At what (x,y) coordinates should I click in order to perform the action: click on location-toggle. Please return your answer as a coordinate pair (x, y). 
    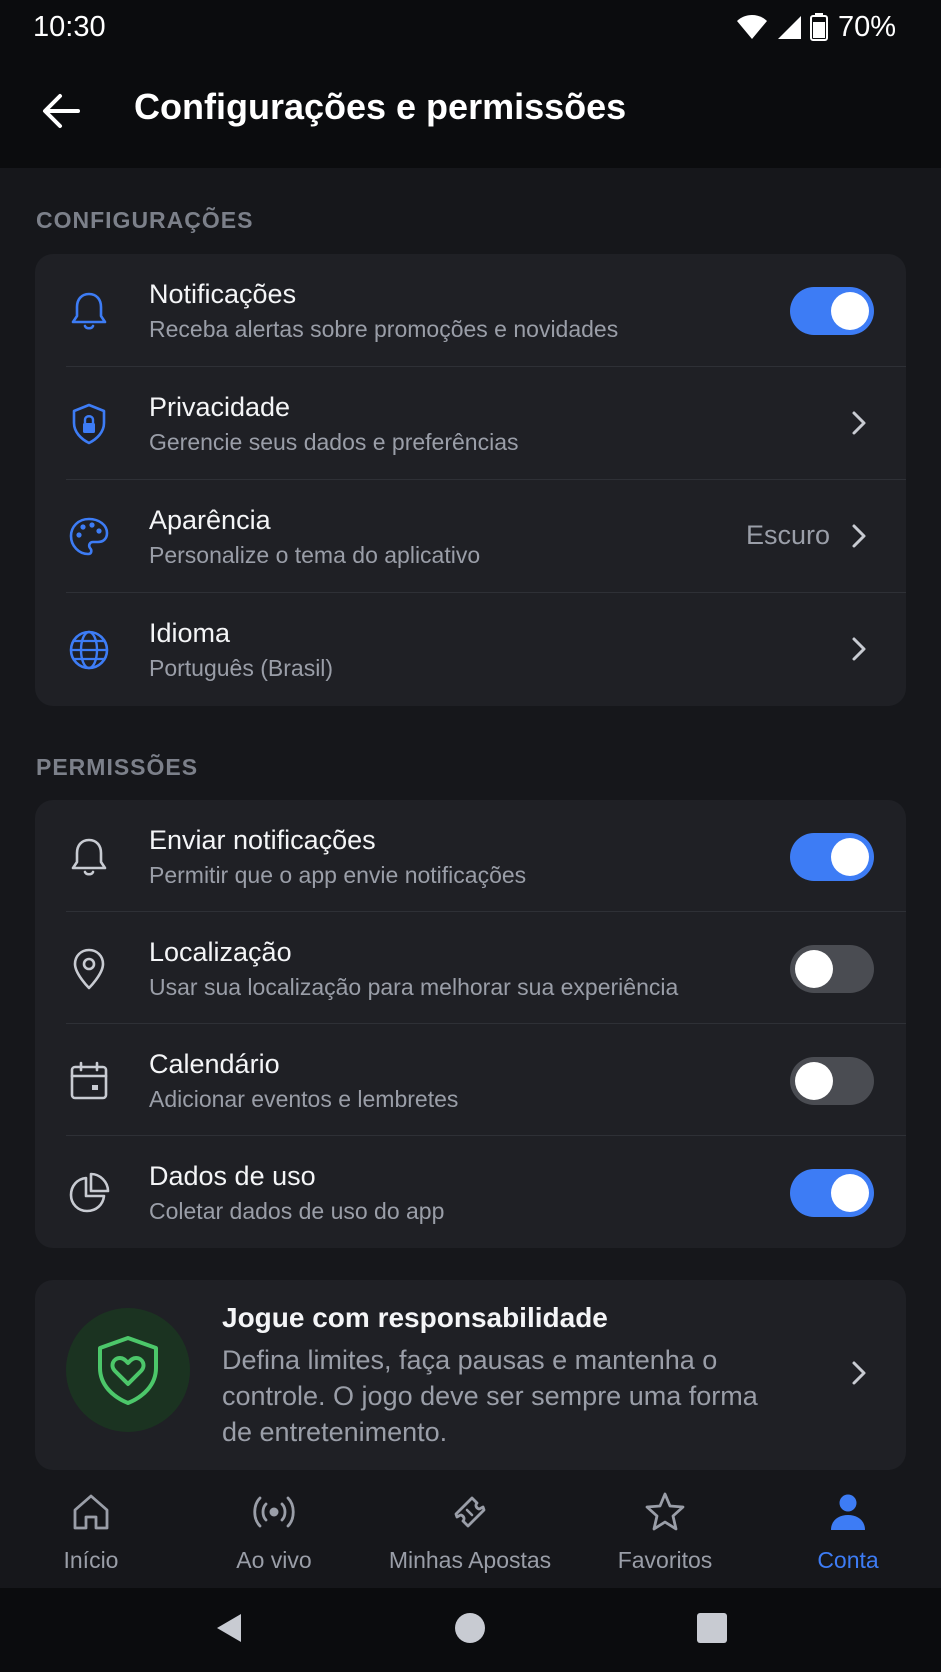
    Looking at the image, I should click on (832, 969).